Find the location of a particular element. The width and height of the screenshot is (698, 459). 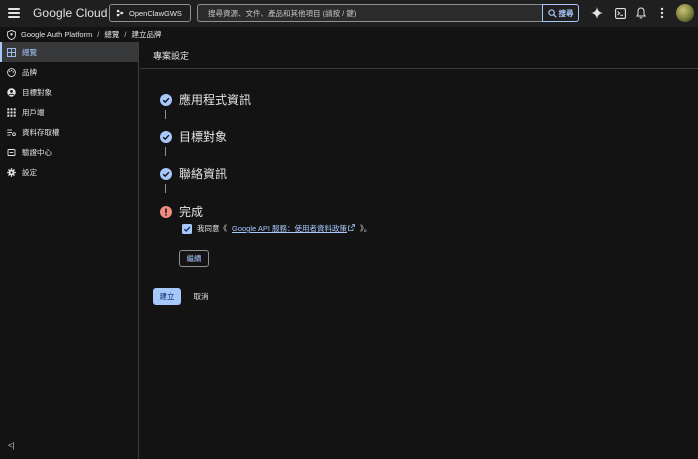

sidebar-item-verification-center: 驗證中心 is located at coordinates (69, 152).